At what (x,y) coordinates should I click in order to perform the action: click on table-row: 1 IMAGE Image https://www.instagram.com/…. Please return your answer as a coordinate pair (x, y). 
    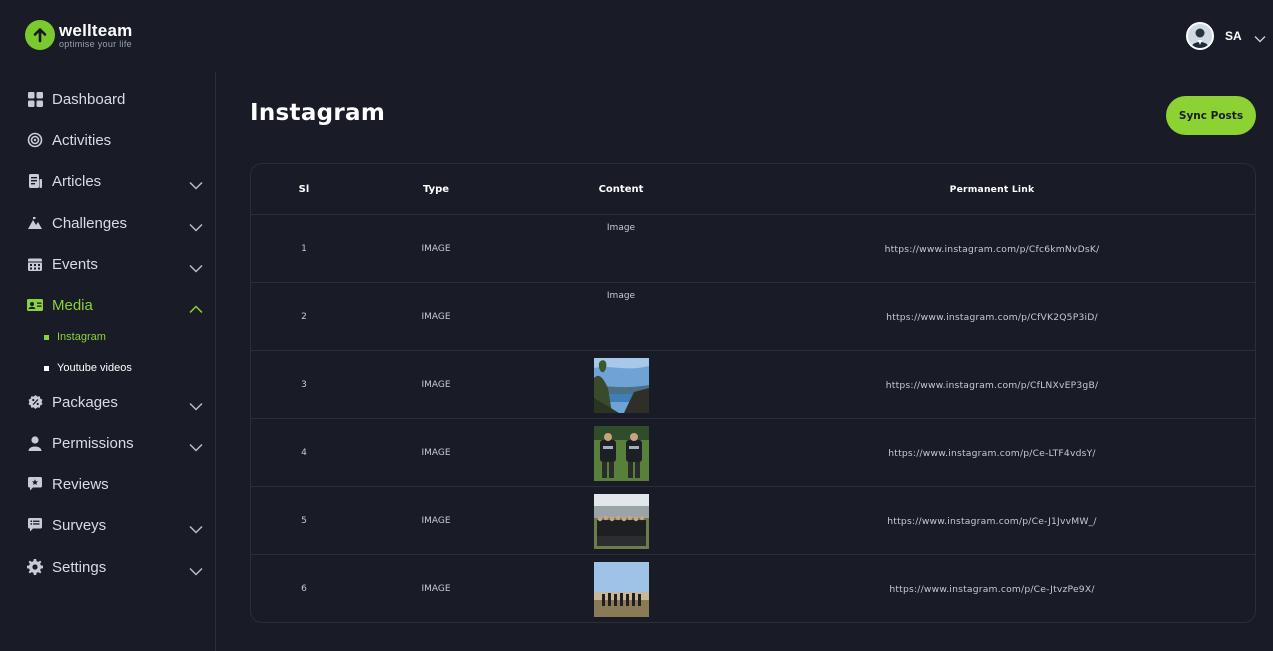
    Looking at the image, I should click on (753, 249).